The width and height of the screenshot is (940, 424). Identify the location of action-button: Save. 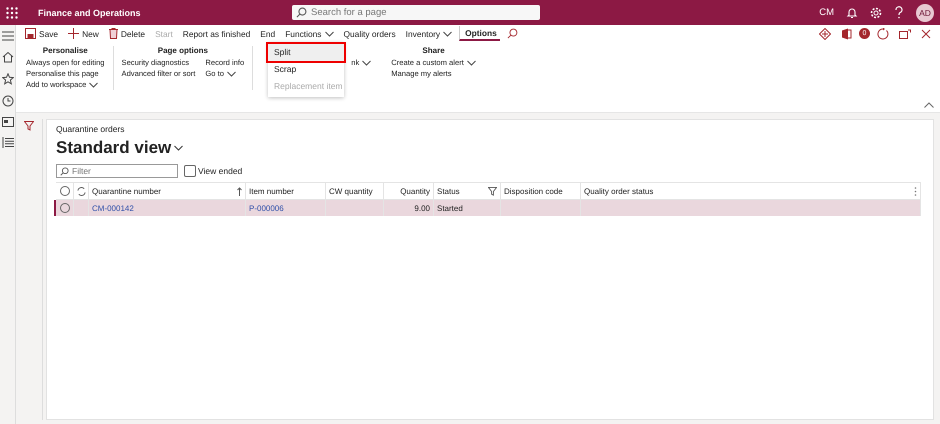
(42, 33).